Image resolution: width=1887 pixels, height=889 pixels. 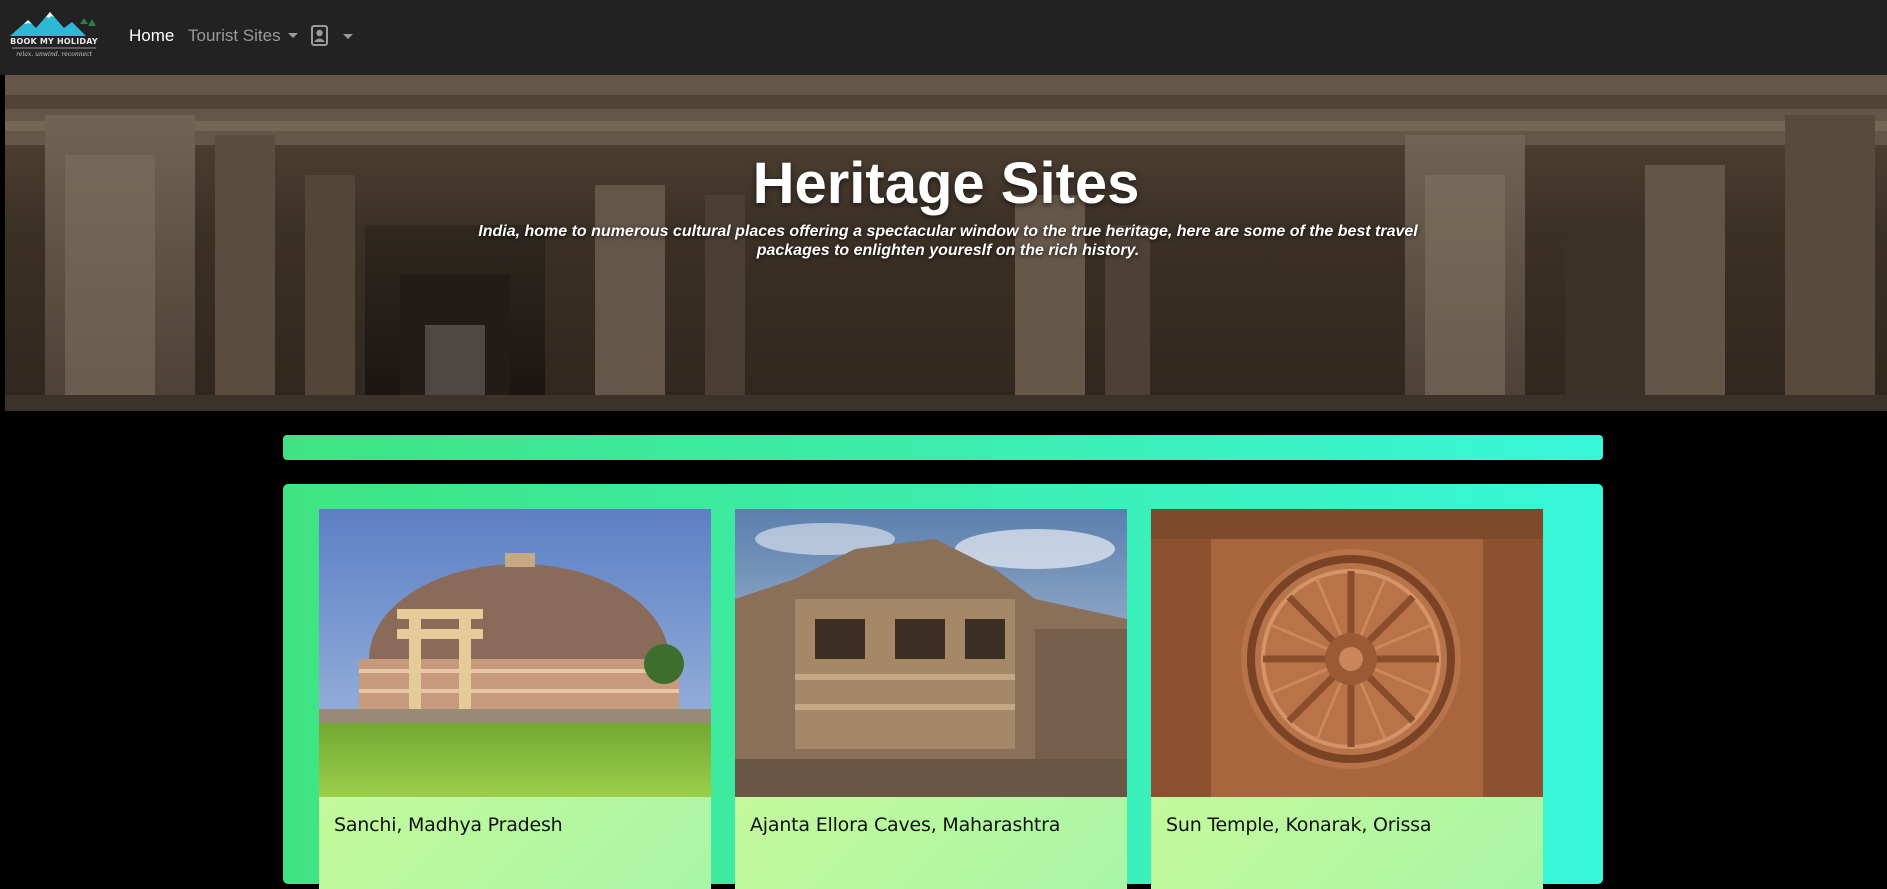 What do you see at coordinates (448, 825) in the screenshot?
I see `card-title: Sanchi, Madhya Pradesh` at bounding box center [448, 825].